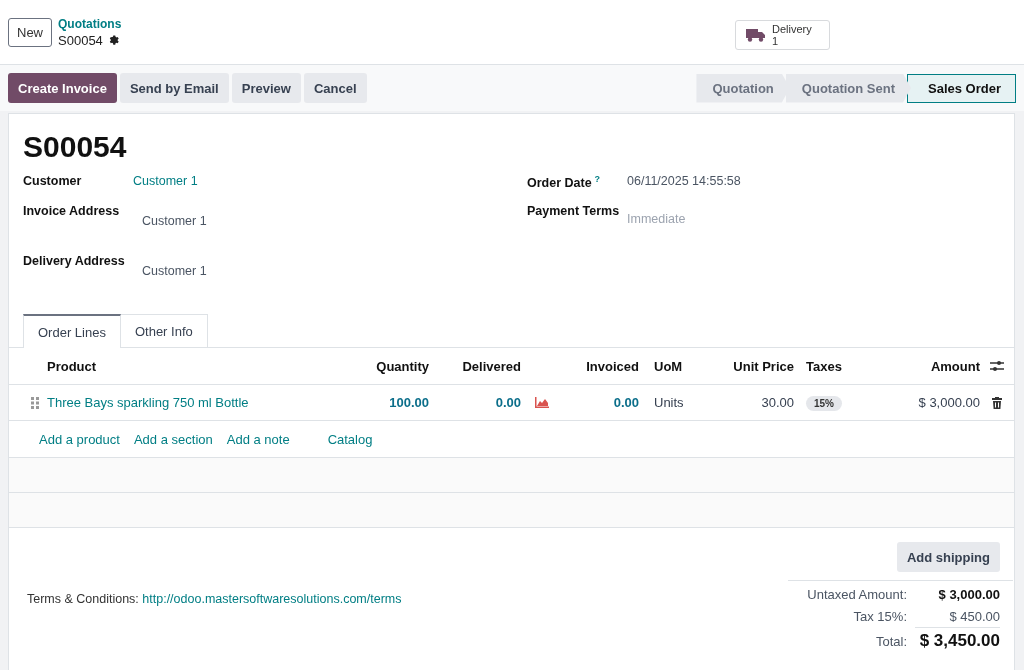 This screenshot has width=1024, height=670. Describe the element at coordinates (777, 402) in the screenshot. I see `table-cell-text: 30.00` at that location.